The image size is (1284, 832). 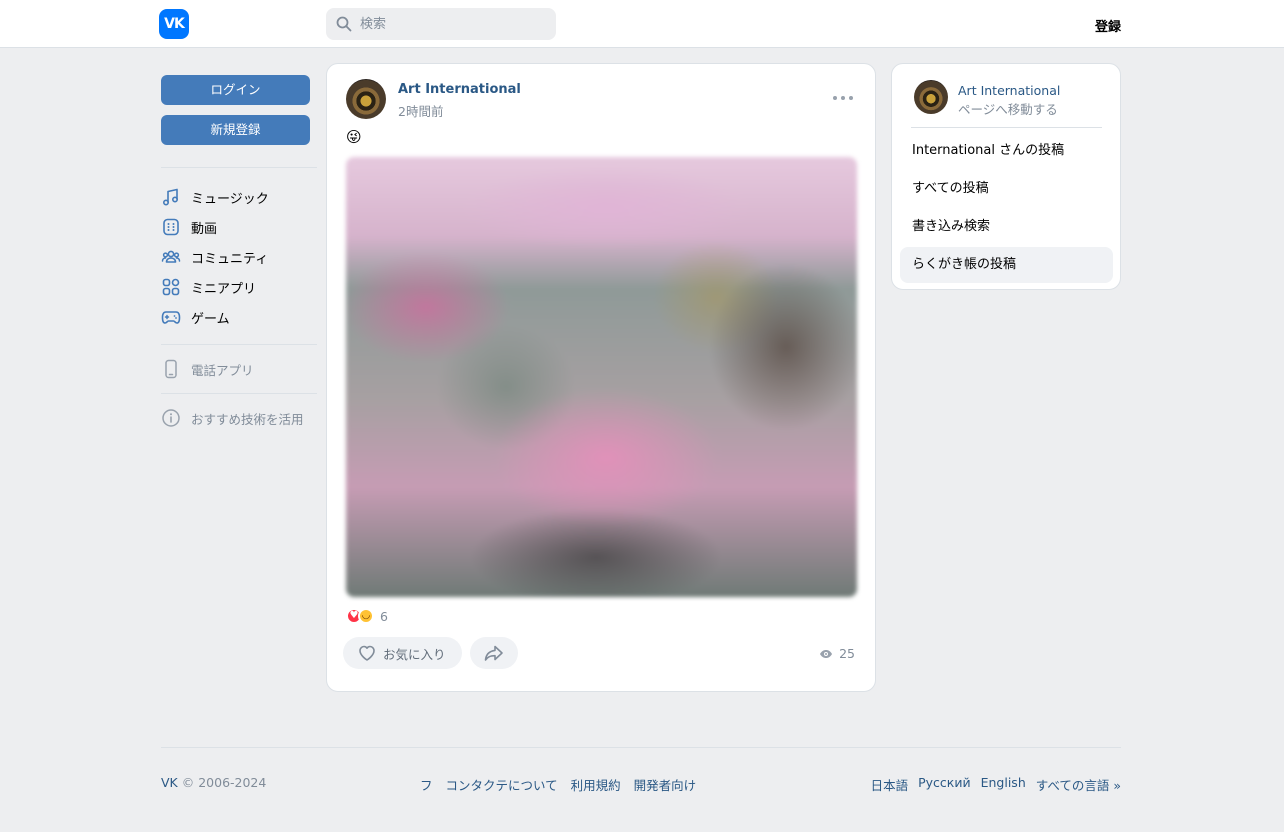 I want to click on register-link: 登録, so click(x=1108, y=25).